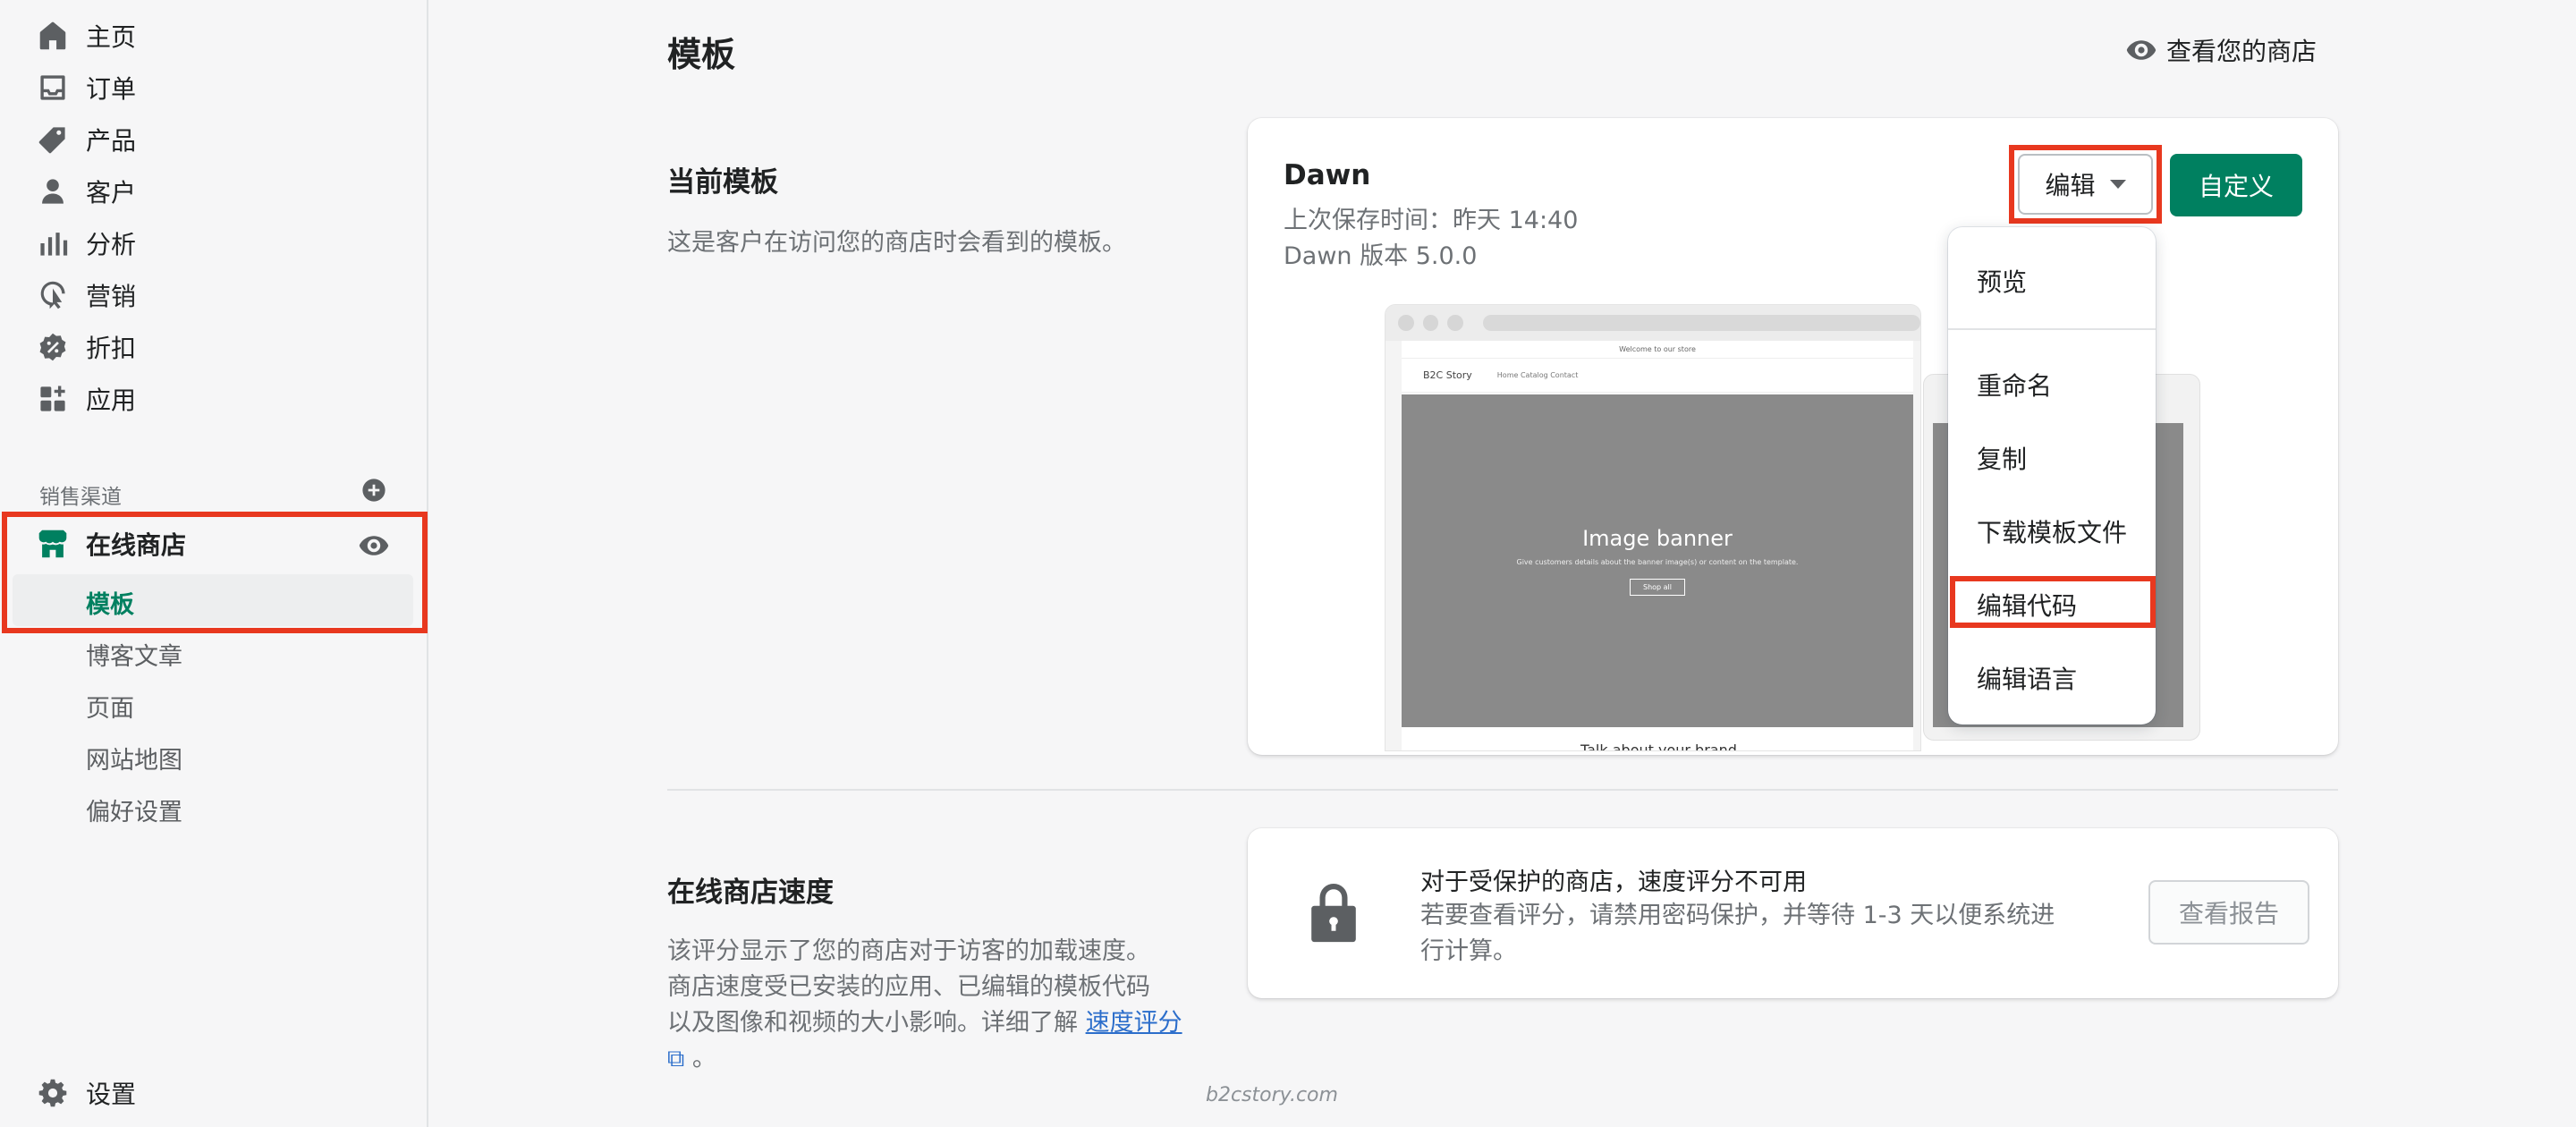  What do you see at coordinates (2002, 458) in the screenshot?
I see `menu-item-duplicate: 复制` at bounding box center [2002, 458].